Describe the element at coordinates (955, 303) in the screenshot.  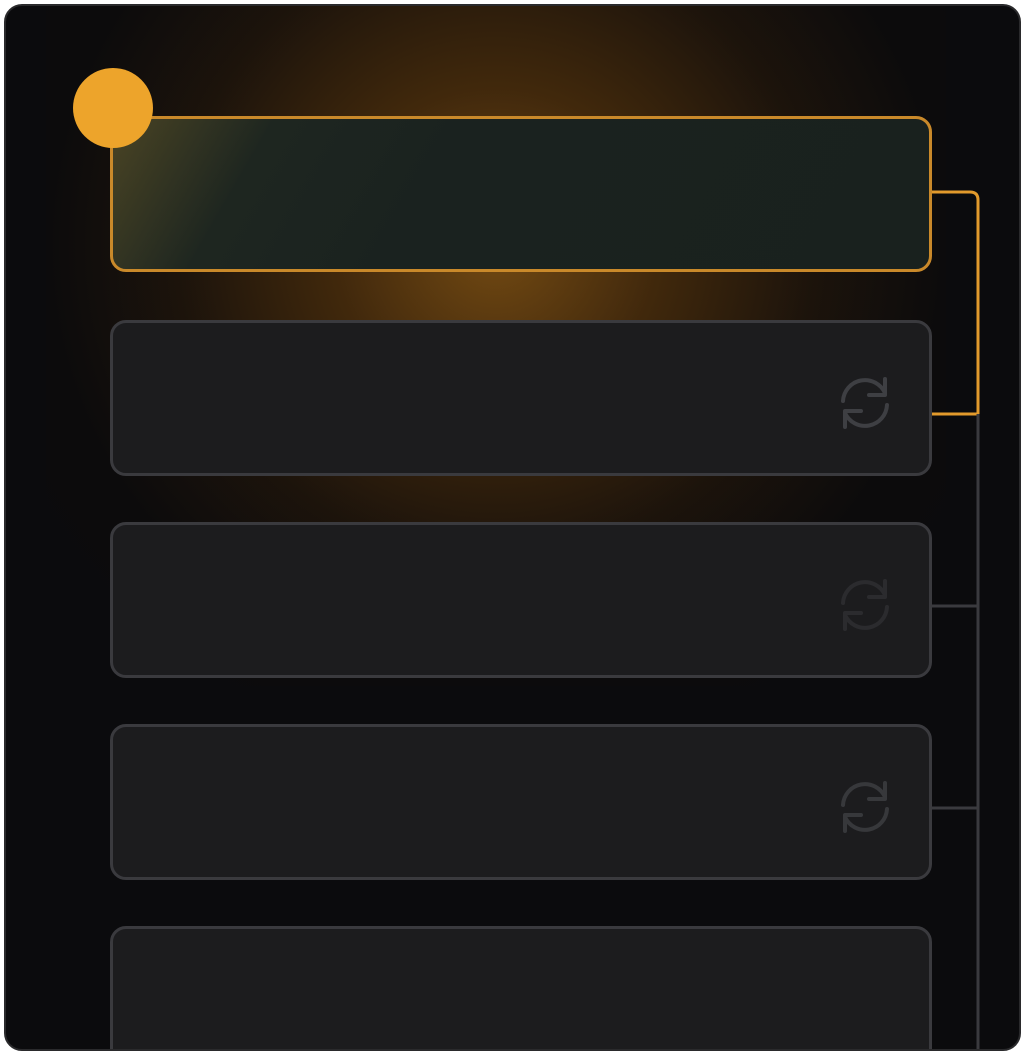
I see `connector-active-path` at that location.